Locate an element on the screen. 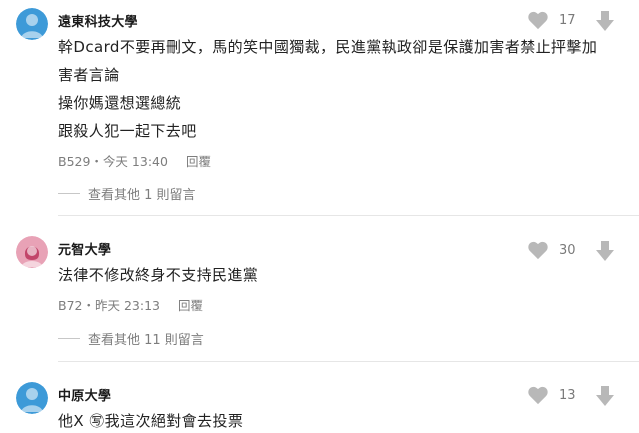  comment-meta: B72・昨天 23:13 回覆 is located at coordinates (130, 304).